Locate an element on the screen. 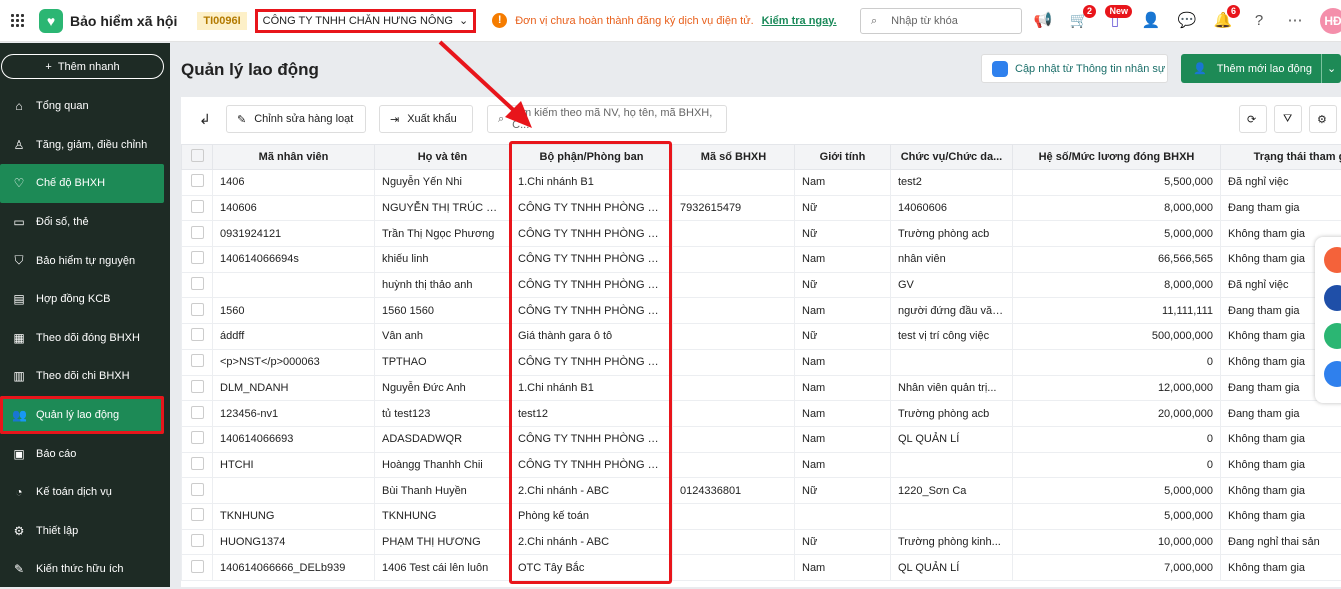 Image resolution: width=1341 pixels, height=589 pixels. sidebar-item: ▦Theo dõi đóng BHXH is located at coordinates (85, 338).